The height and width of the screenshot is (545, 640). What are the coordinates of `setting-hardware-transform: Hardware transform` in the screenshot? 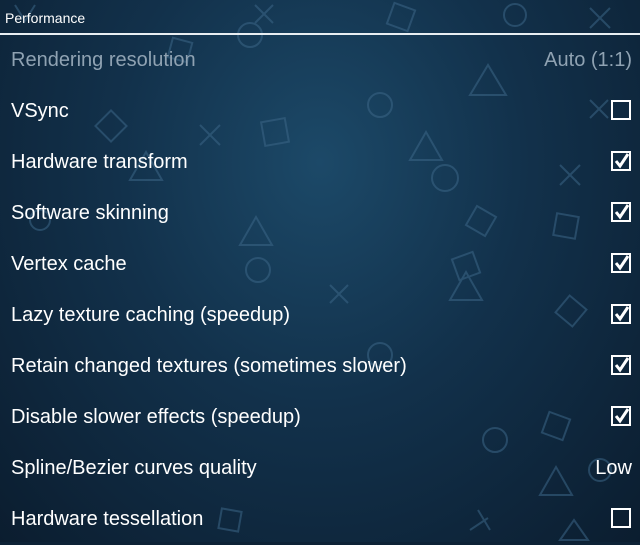 It's located at (320, 162).